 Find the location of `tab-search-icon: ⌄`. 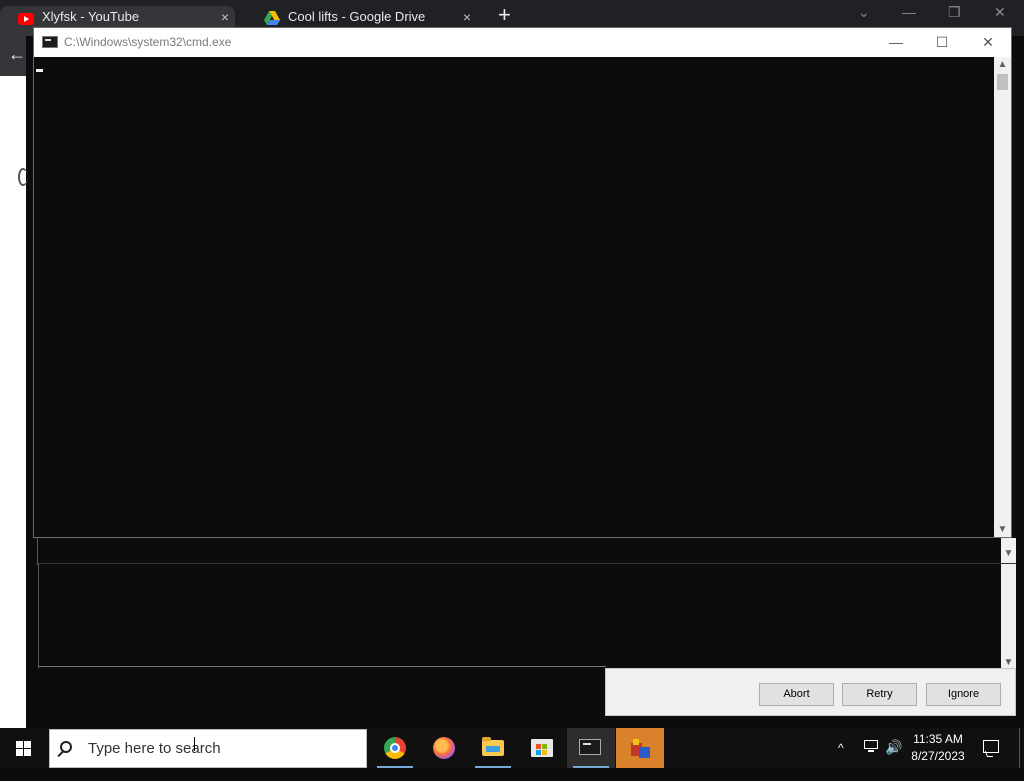

tab-search-icon: ⌄ is located at coordinates (864, 12).